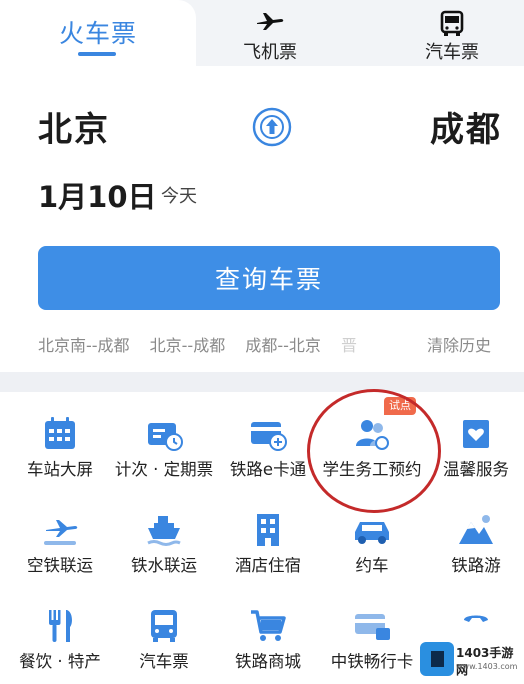  What do you see at coordinates (164, 661) in the screenshot?
I see `service-label: 汽车票` at bounding box center [164, 661].